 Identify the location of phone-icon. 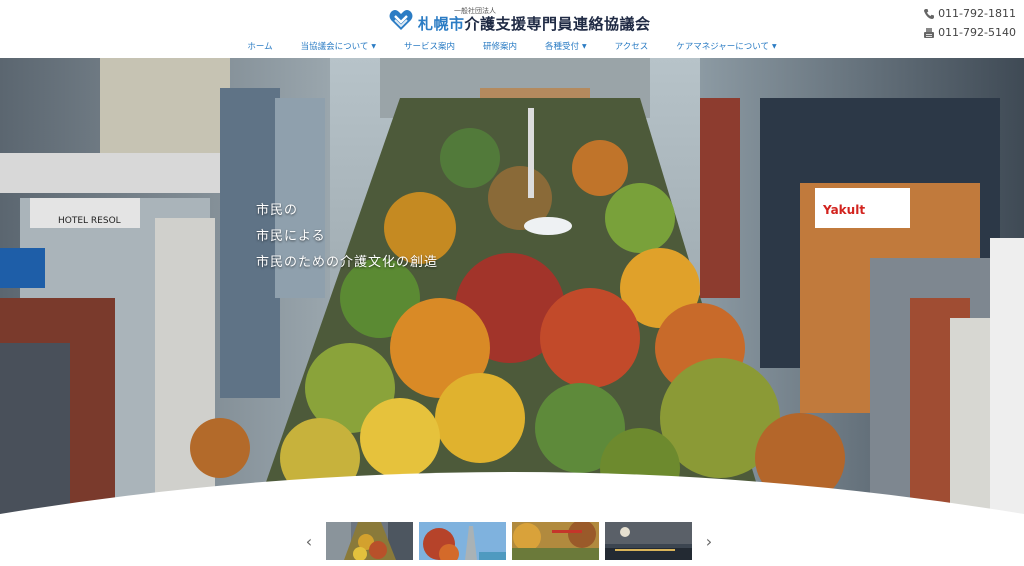
(929, 13).